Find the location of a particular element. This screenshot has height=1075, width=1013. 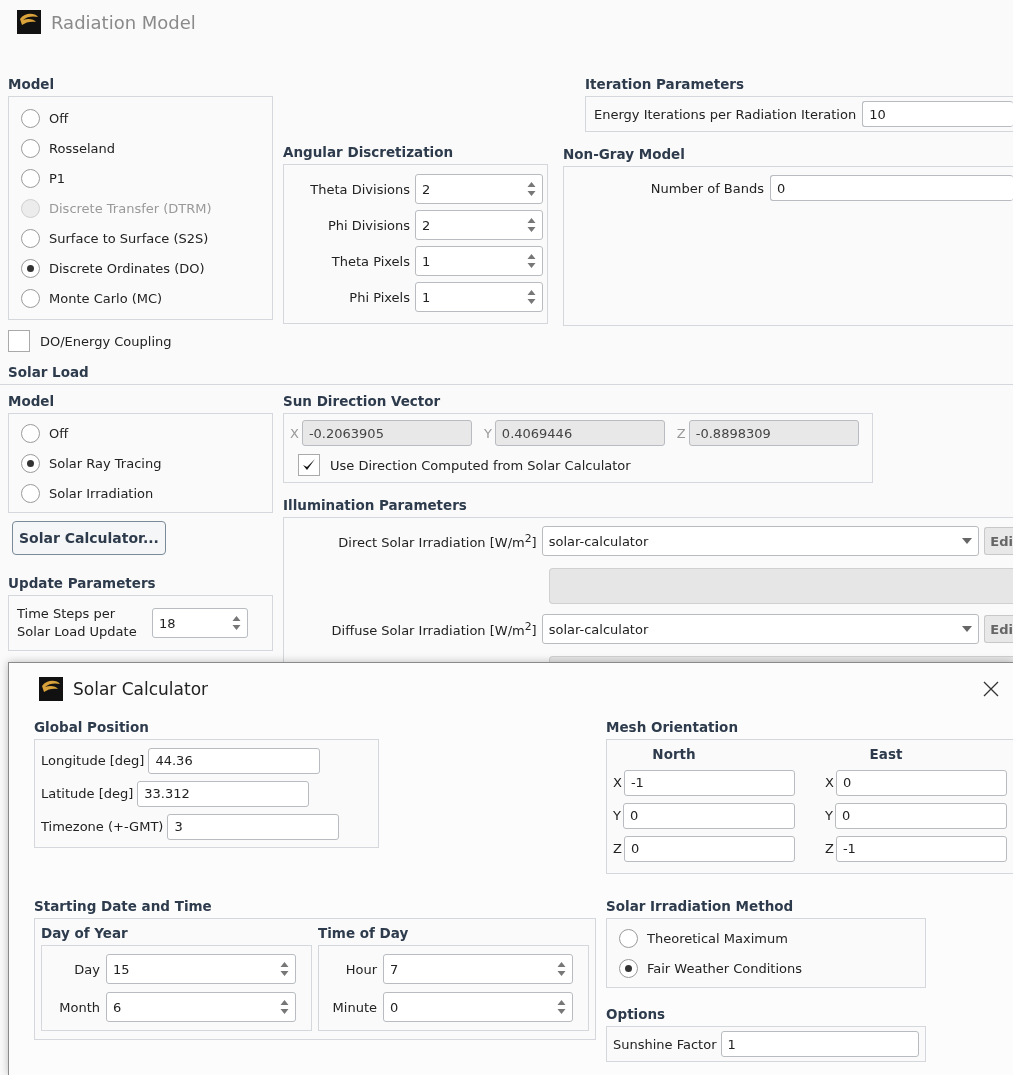

option-label: Solar Irradiation is located at coordinates (101, 493).